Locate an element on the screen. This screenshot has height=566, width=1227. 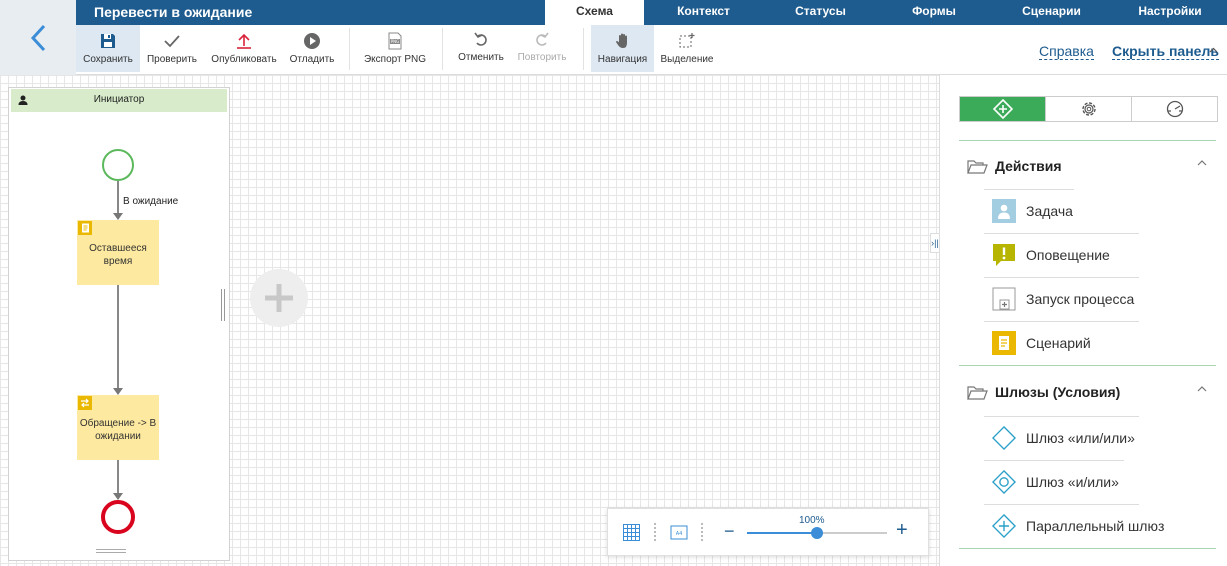
page-title: Перевести в ожидание is located at coordinates (173, 12).